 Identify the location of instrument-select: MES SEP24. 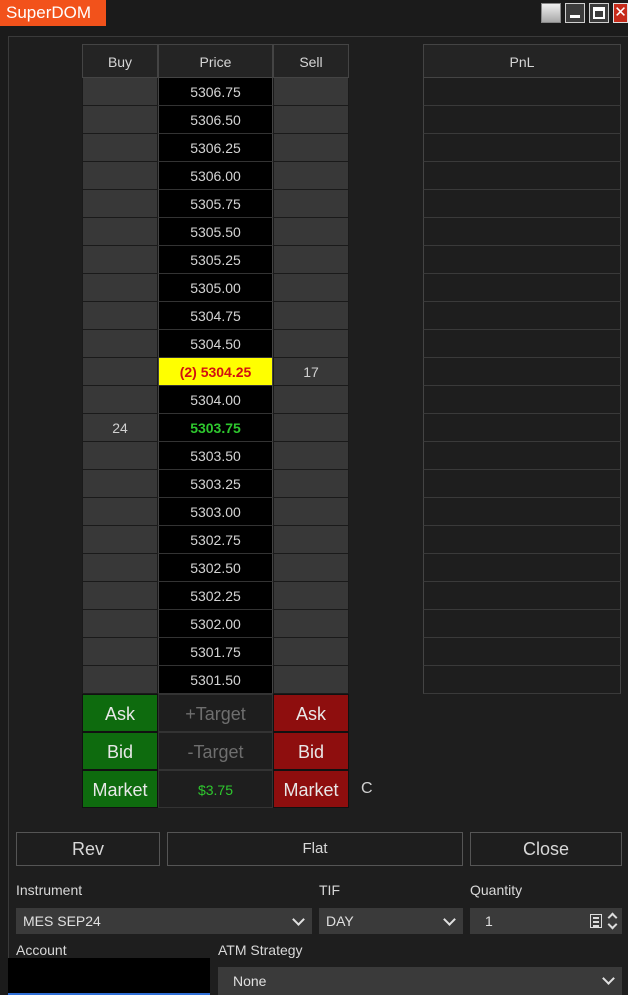
(164, 921).